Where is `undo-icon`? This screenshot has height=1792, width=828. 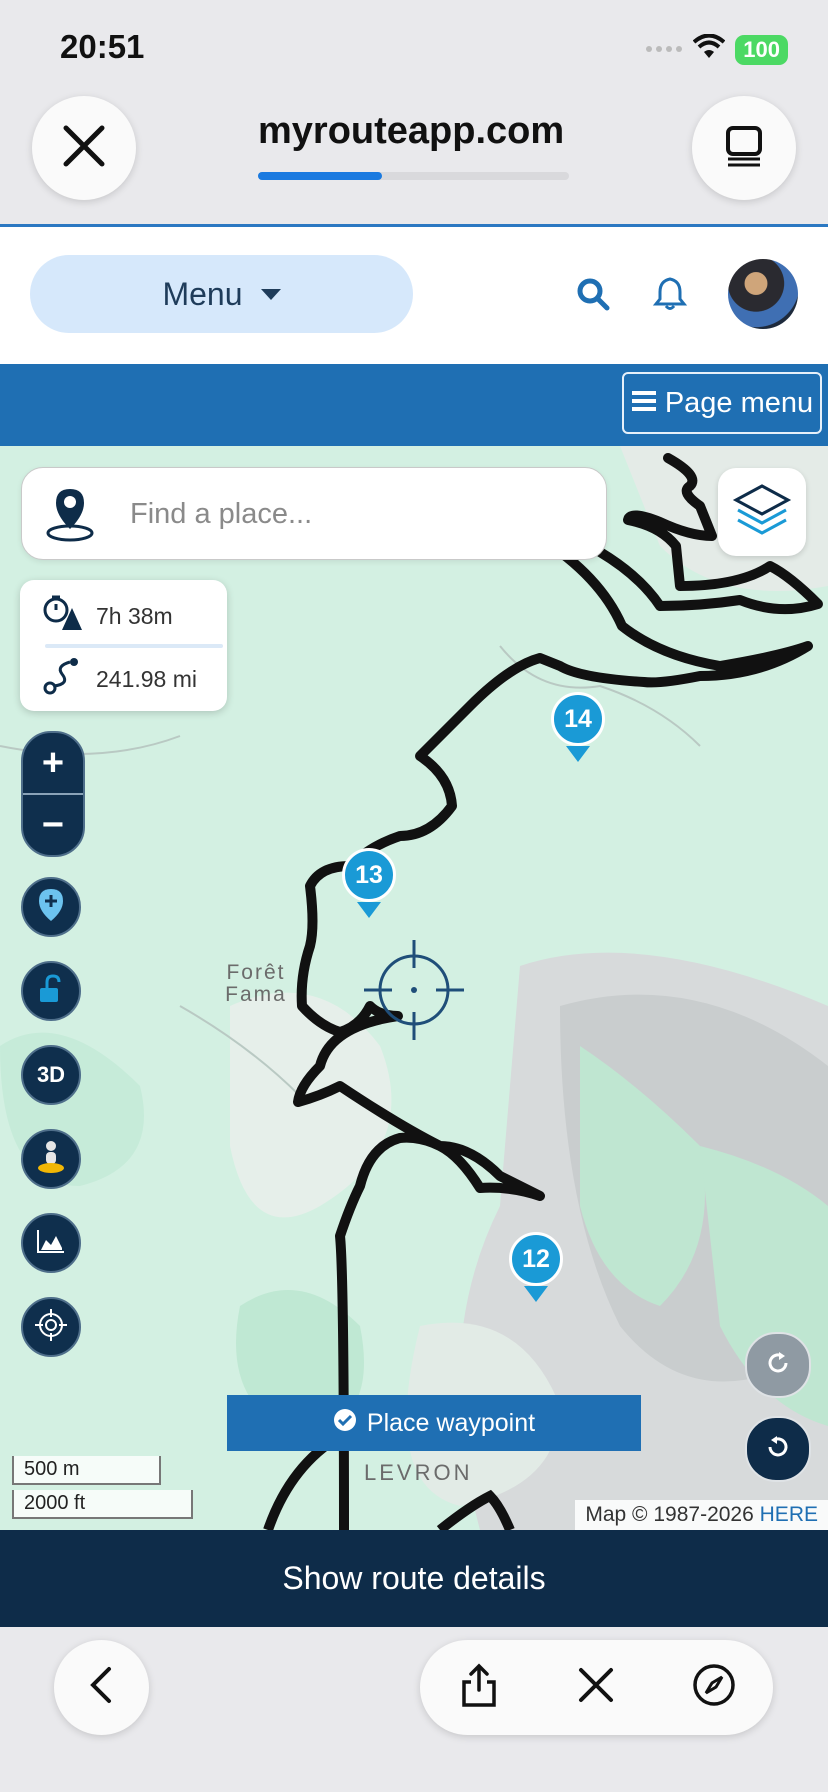 undo-icon is located at coordinates (778, 1449).